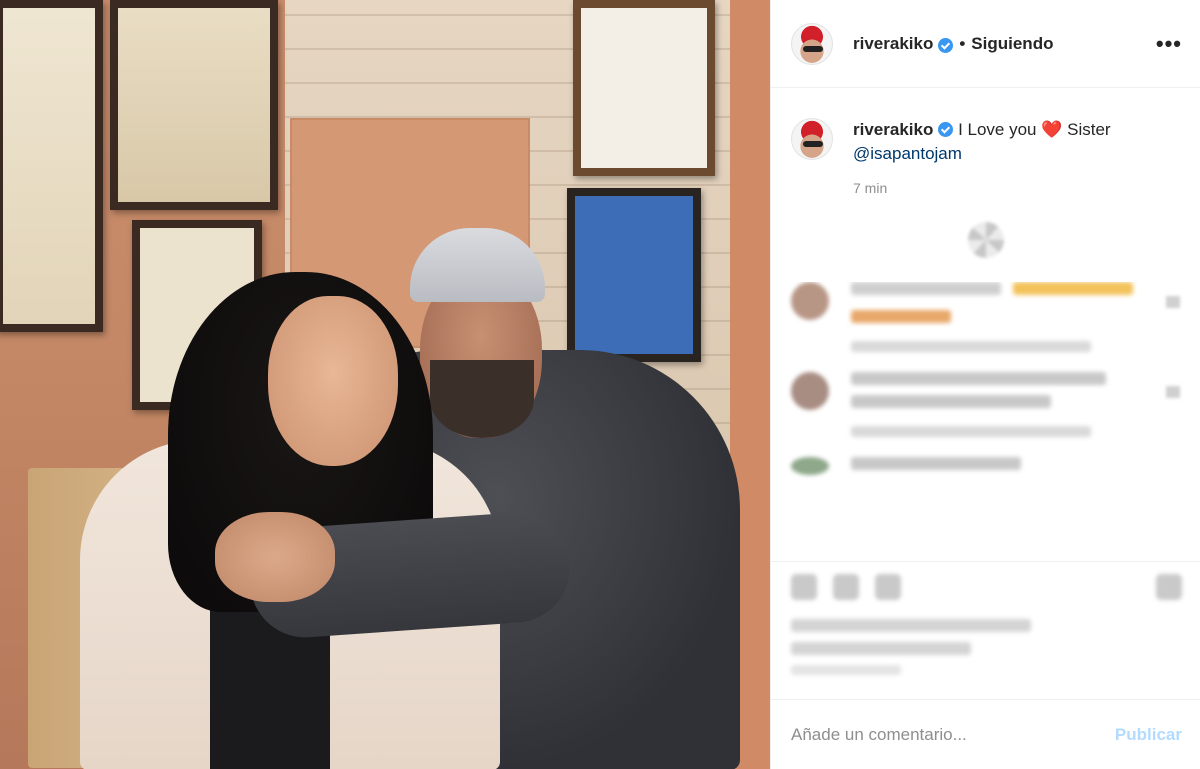 Image resolution: width=1200 pixels, height=769 pixels. Describe the element at coordinates (812, 43) in the screenshot. I see `author-avatar` at that location.